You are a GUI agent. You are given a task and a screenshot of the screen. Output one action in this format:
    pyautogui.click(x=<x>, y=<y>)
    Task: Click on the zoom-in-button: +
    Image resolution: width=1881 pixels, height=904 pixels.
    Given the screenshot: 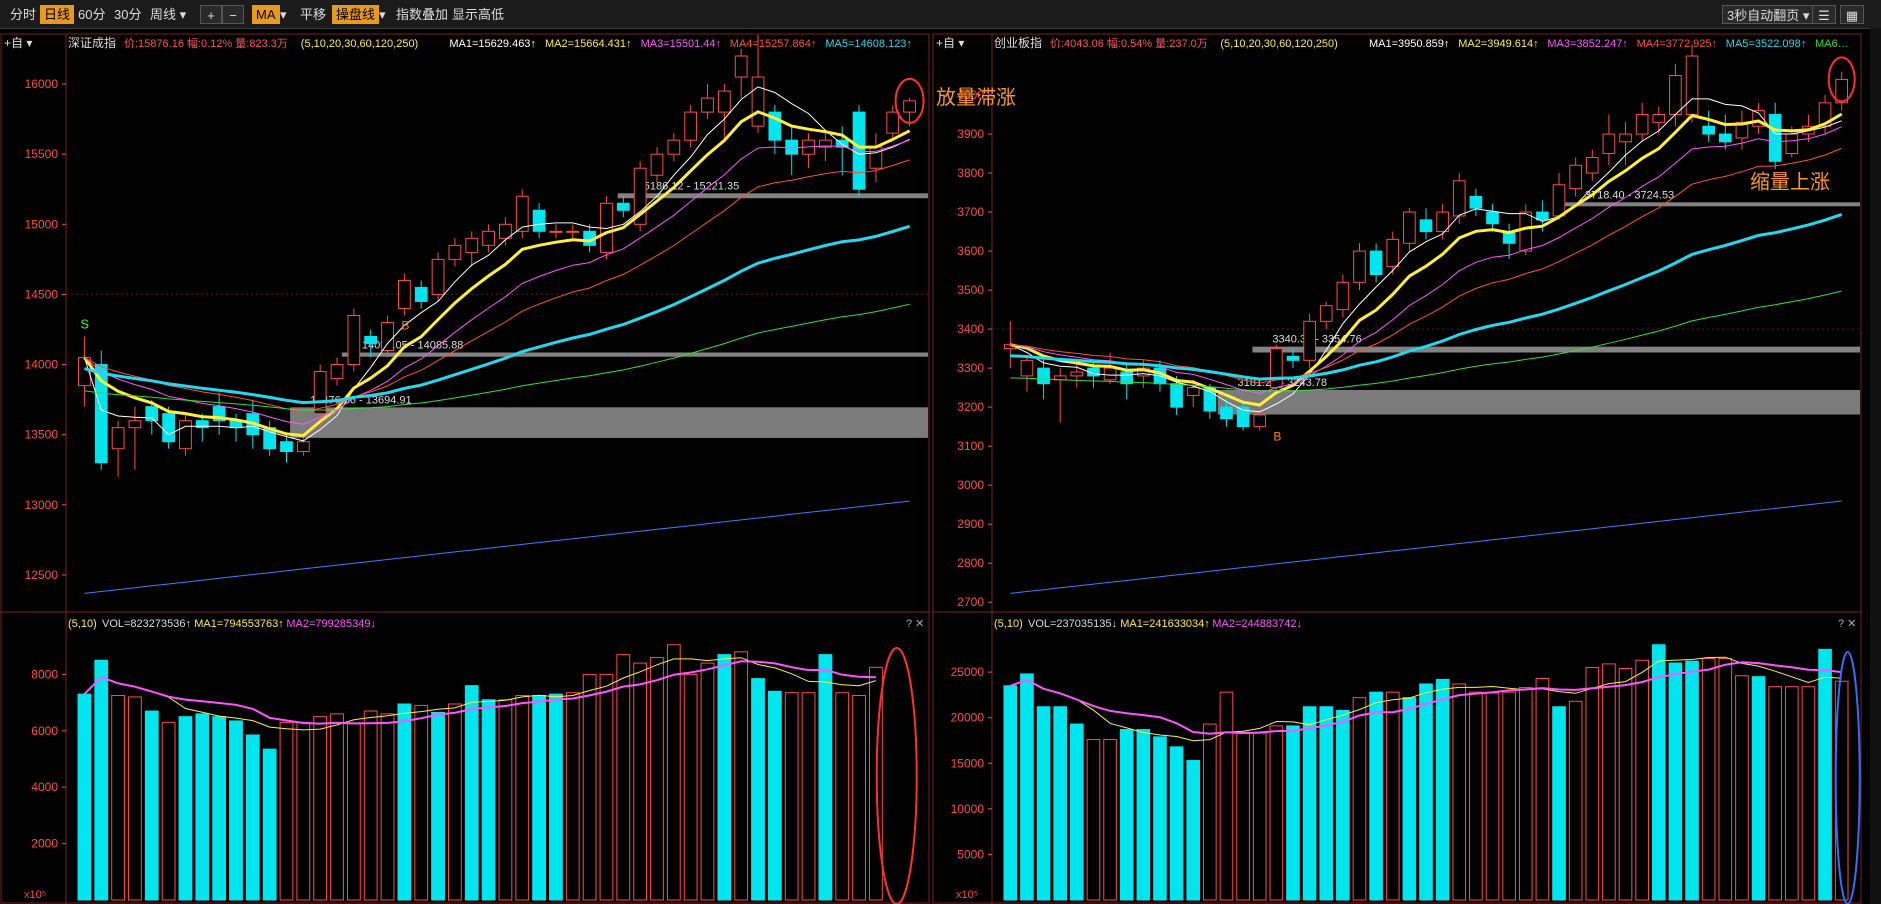 What is the action you would take?
    pyautogui.click(x=211, y=14)
    